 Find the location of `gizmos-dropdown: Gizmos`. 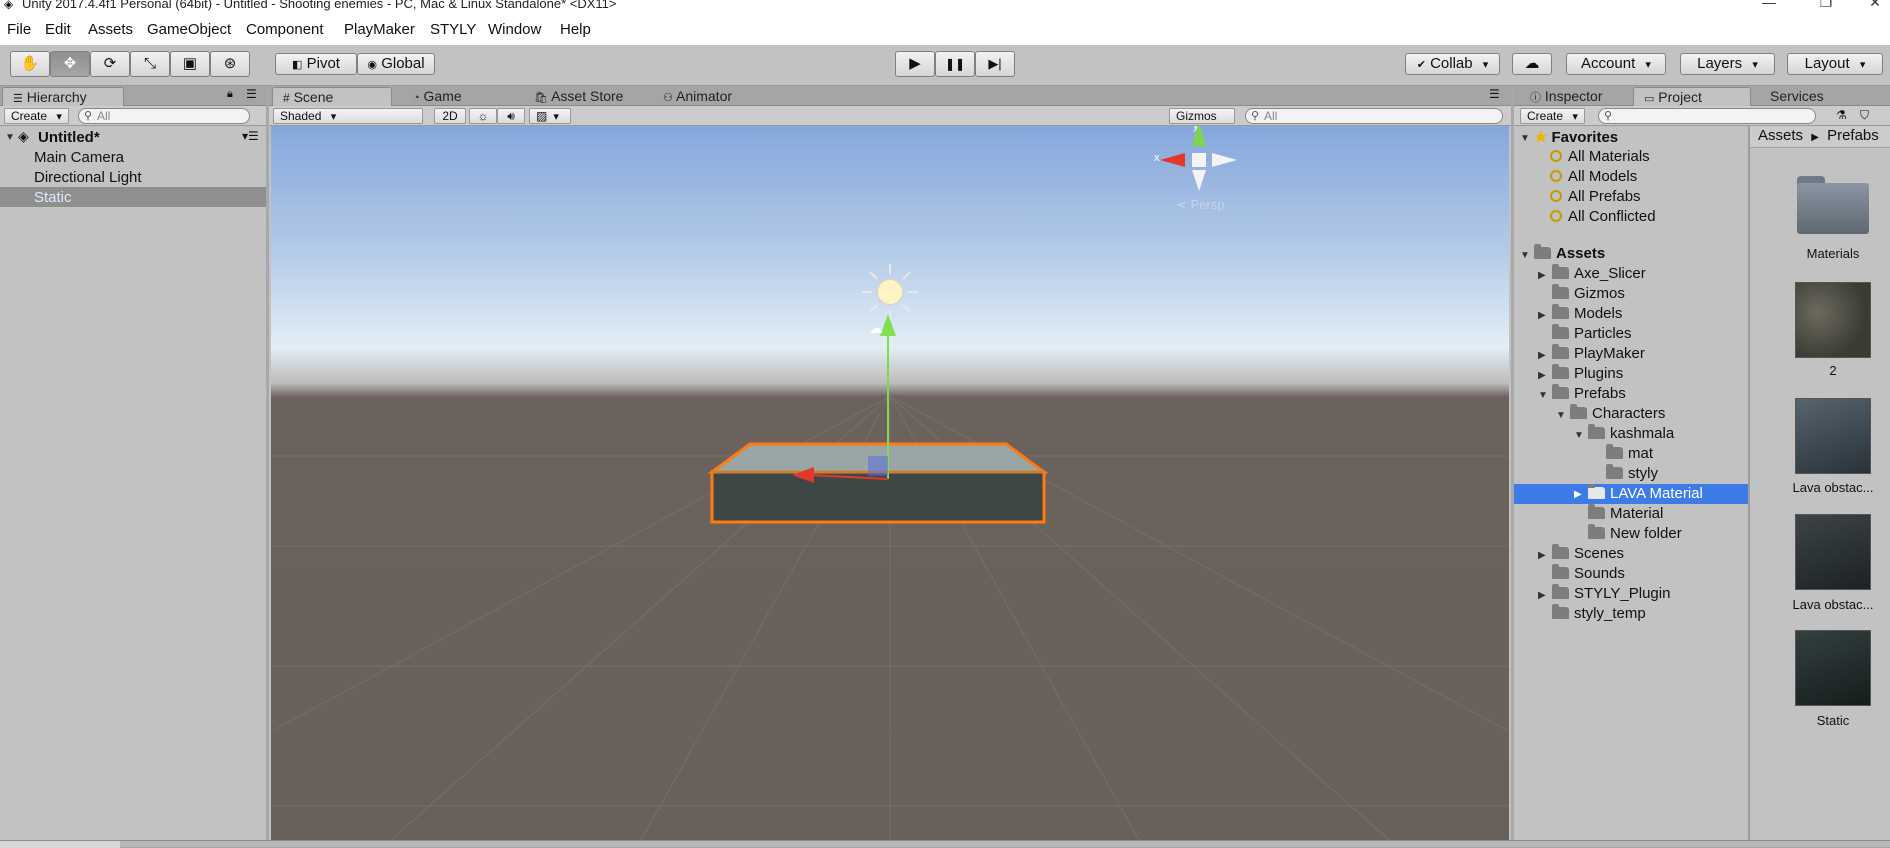

gizmos-dropdown: Gizmos is located at coordinates (1202, 116).